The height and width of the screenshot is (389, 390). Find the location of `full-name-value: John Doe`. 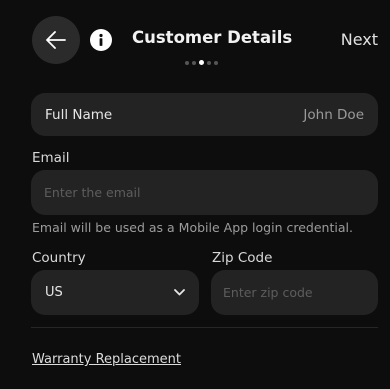

full-name-value: John Doe is located at coordinates (333, 114).